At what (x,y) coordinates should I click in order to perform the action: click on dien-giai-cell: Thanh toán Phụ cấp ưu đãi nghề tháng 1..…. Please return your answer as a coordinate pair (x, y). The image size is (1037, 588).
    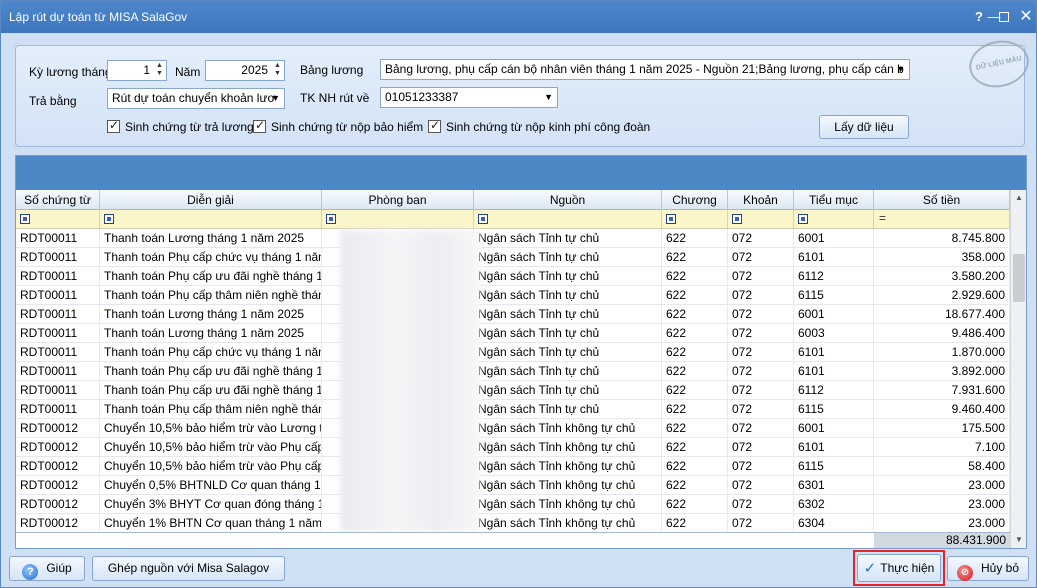
    Looking at the image, I should click on (211, 371).